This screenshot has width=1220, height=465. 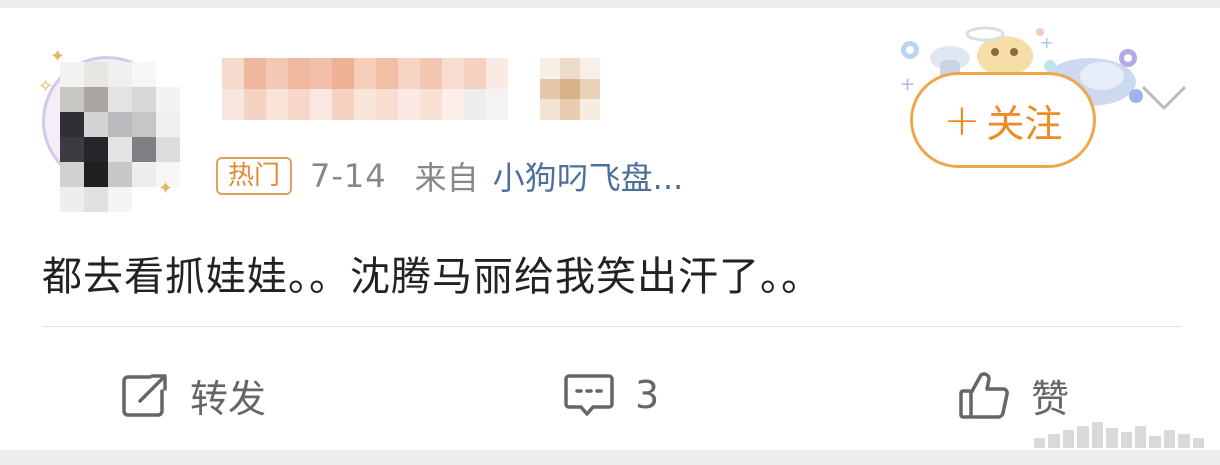 What do you see at coordinates (570, 89) in the screenshot?
I see `vip-badge-obscured` at bounding box center [570, 89].